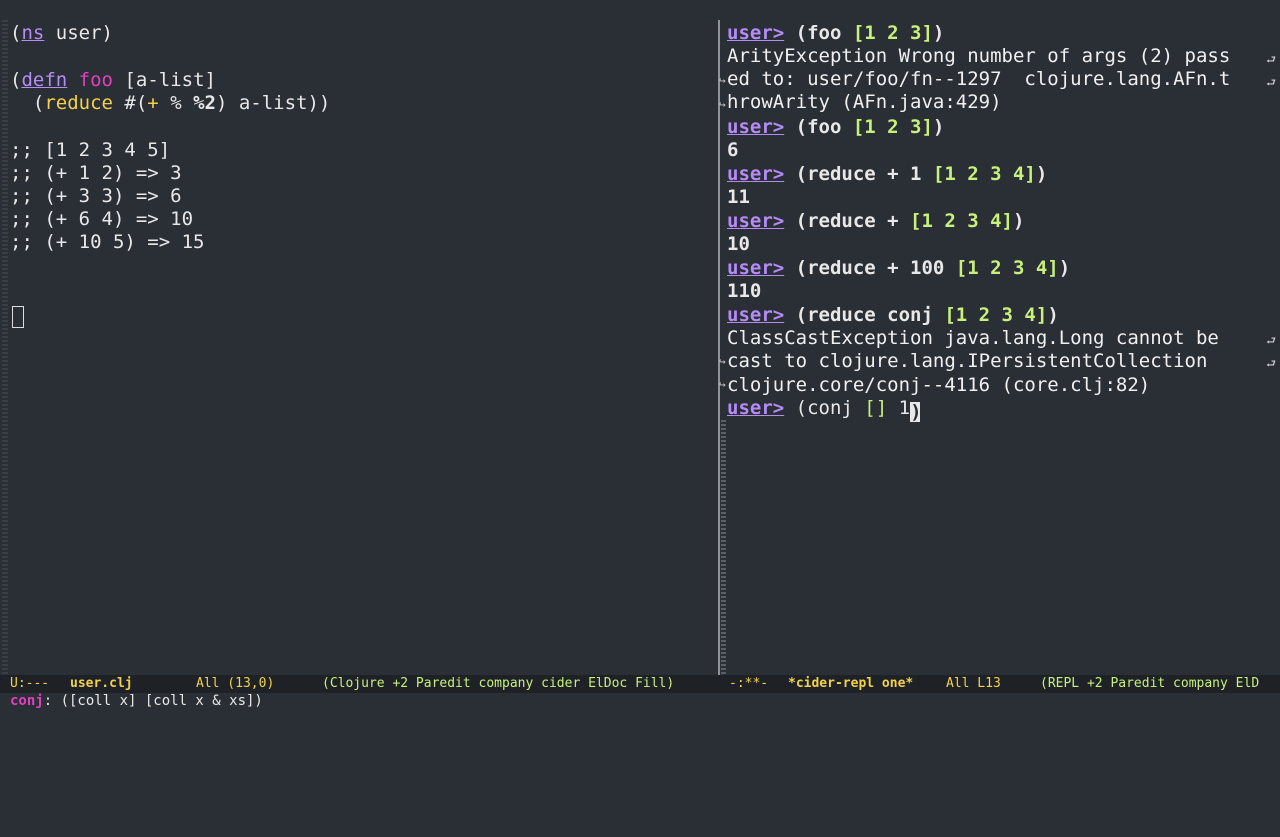  Describe the element at coordinates (90, 150) in the screenshot. I see `comment-line: ;; [1 2 3 4 5]` at that location.